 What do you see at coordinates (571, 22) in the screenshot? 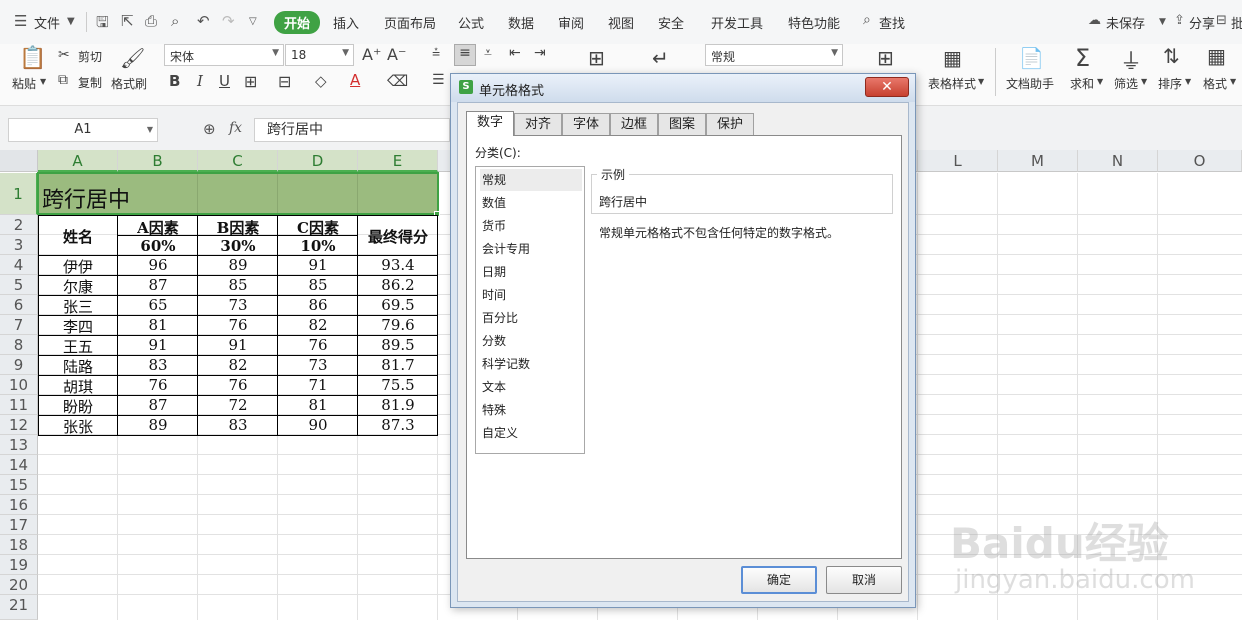
I see `tab-review: 审阅` at bounding box center [571, 22].